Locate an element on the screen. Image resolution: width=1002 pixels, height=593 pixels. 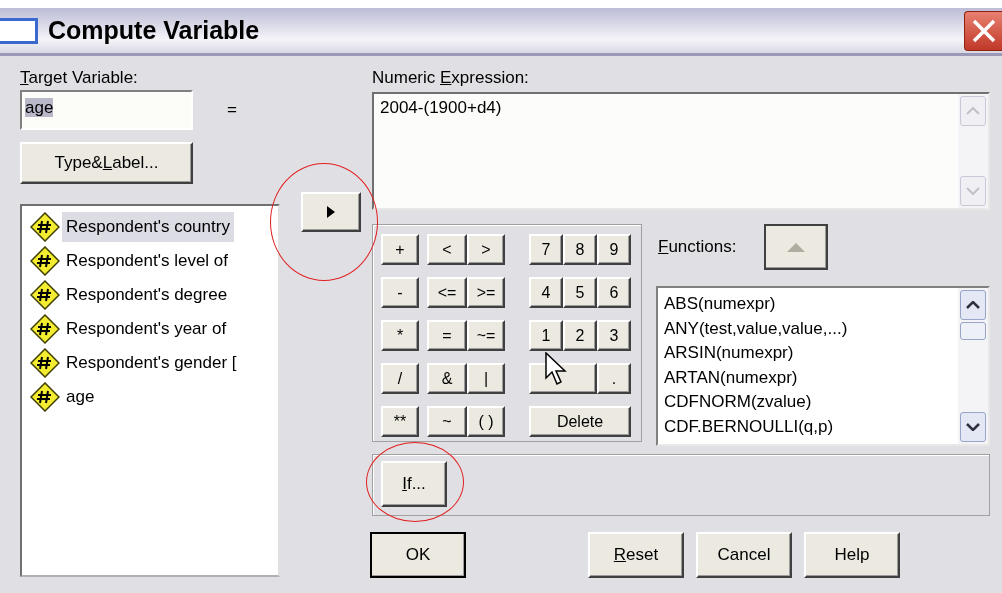
scrollbar is located at coordinates (973, 366).